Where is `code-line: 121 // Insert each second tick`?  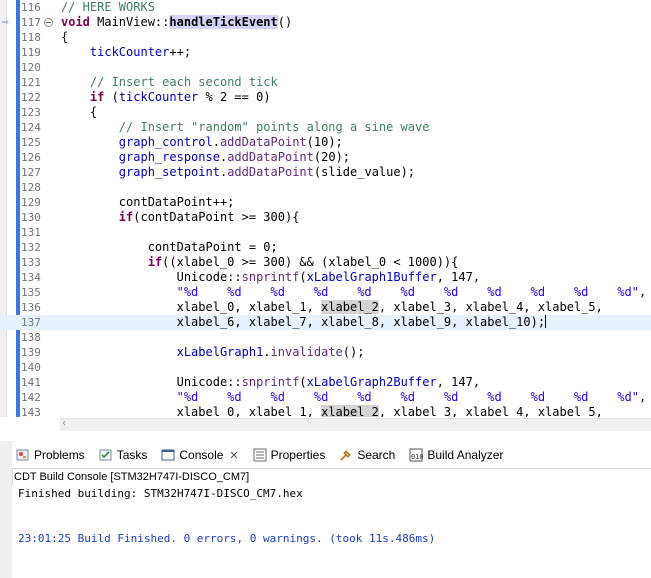
code-line: 121 // Insert each second tick is located at coordinates (325, 82).